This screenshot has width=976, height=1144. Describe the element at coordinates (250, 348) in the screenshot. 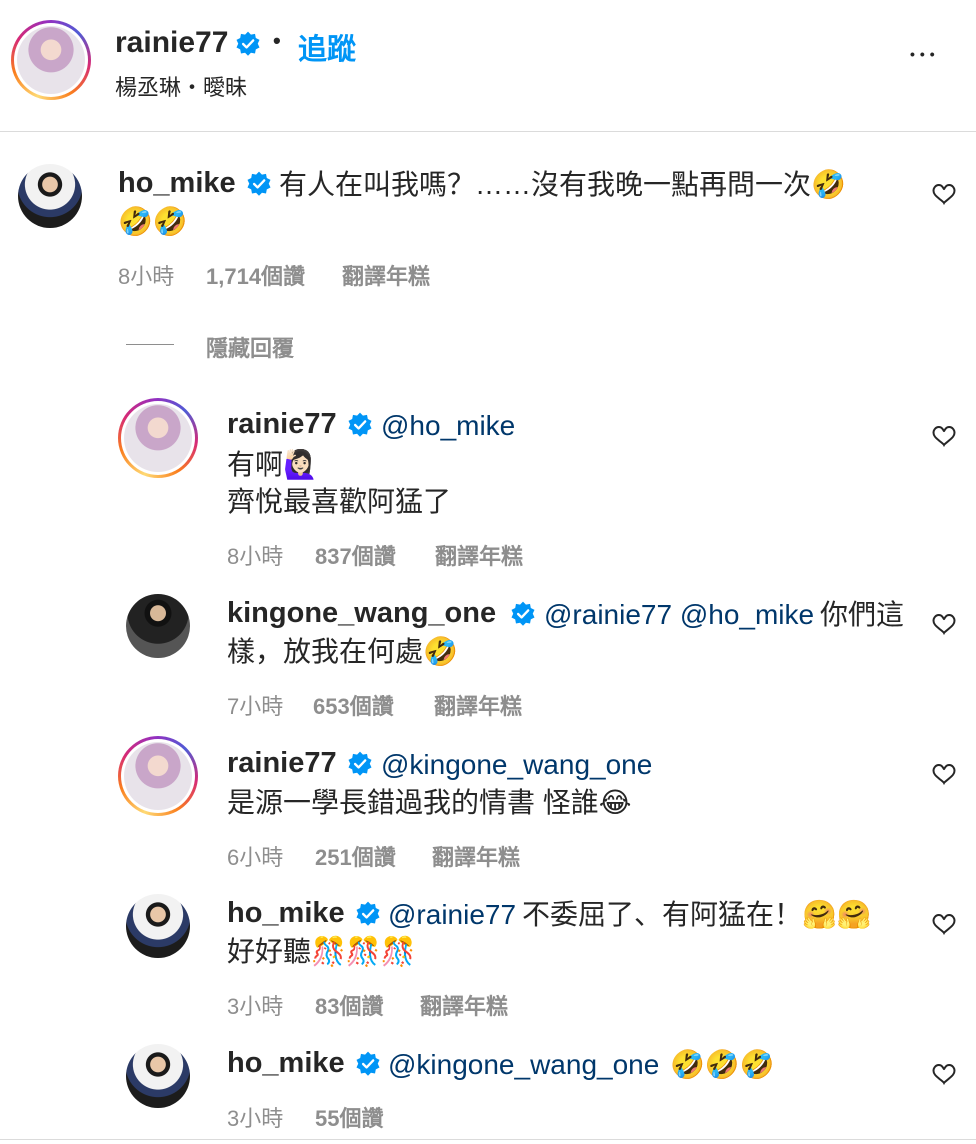

I see `hide-replies-button: 隱藏回覆` at that location.